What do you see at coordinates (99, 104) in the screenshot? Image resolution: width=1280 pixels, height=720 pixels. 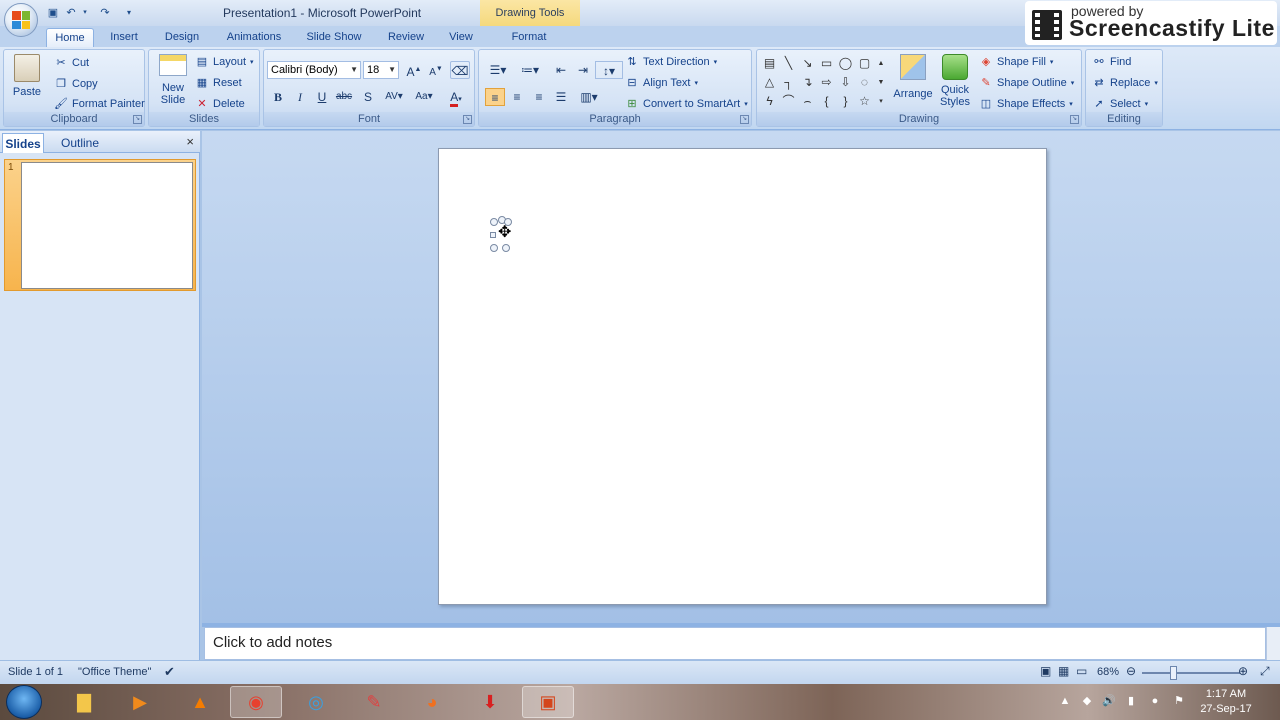 I see `format-painter-button: 🖌 Format Painter` at bounding box center [99, 104].